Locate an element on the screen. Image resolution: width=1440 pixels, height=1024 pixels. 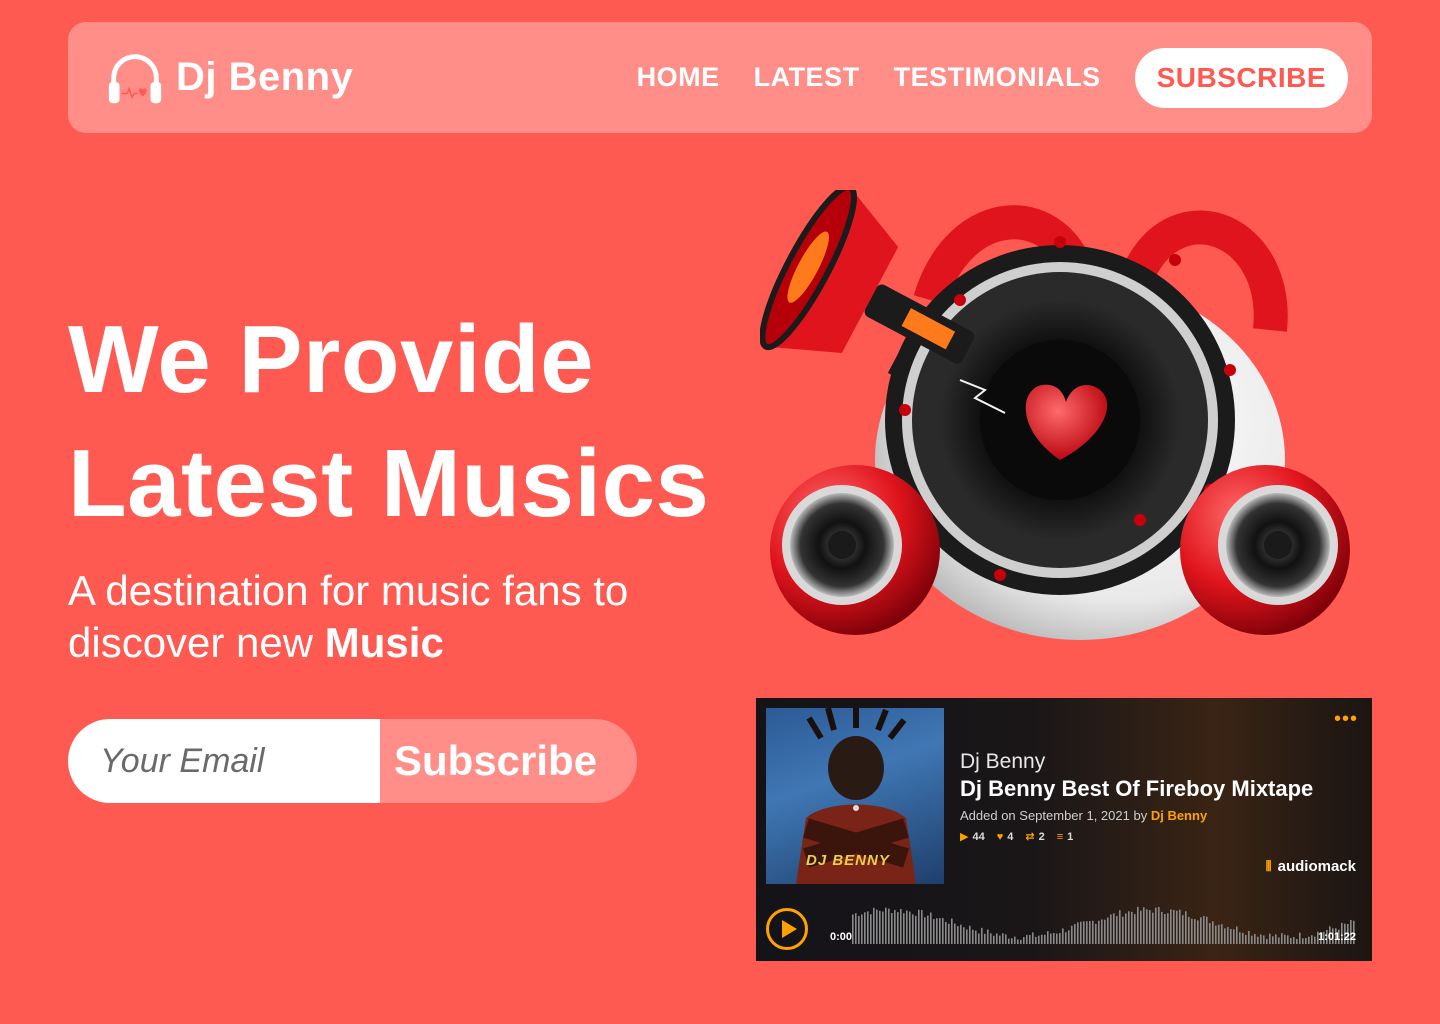
nav-links: HOME LATEST TESTIMONIALS SUBSCRIBE is located at coordinates (992, 77).